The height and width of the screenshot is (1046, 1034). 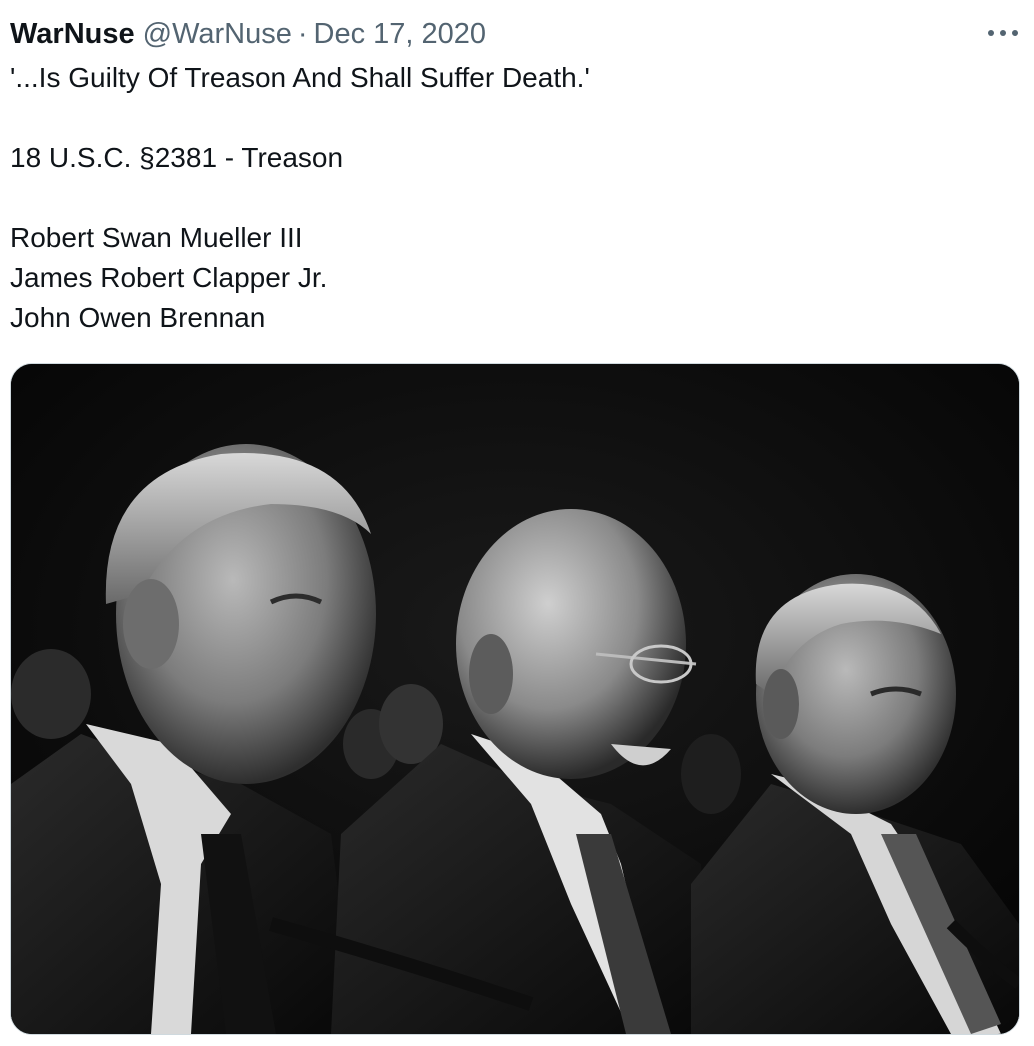 What do you see at coordinates (138, 317) in the screenshot?
I see `tweet-text-line: John Owen Brennan` at bounding box center [138, 317].